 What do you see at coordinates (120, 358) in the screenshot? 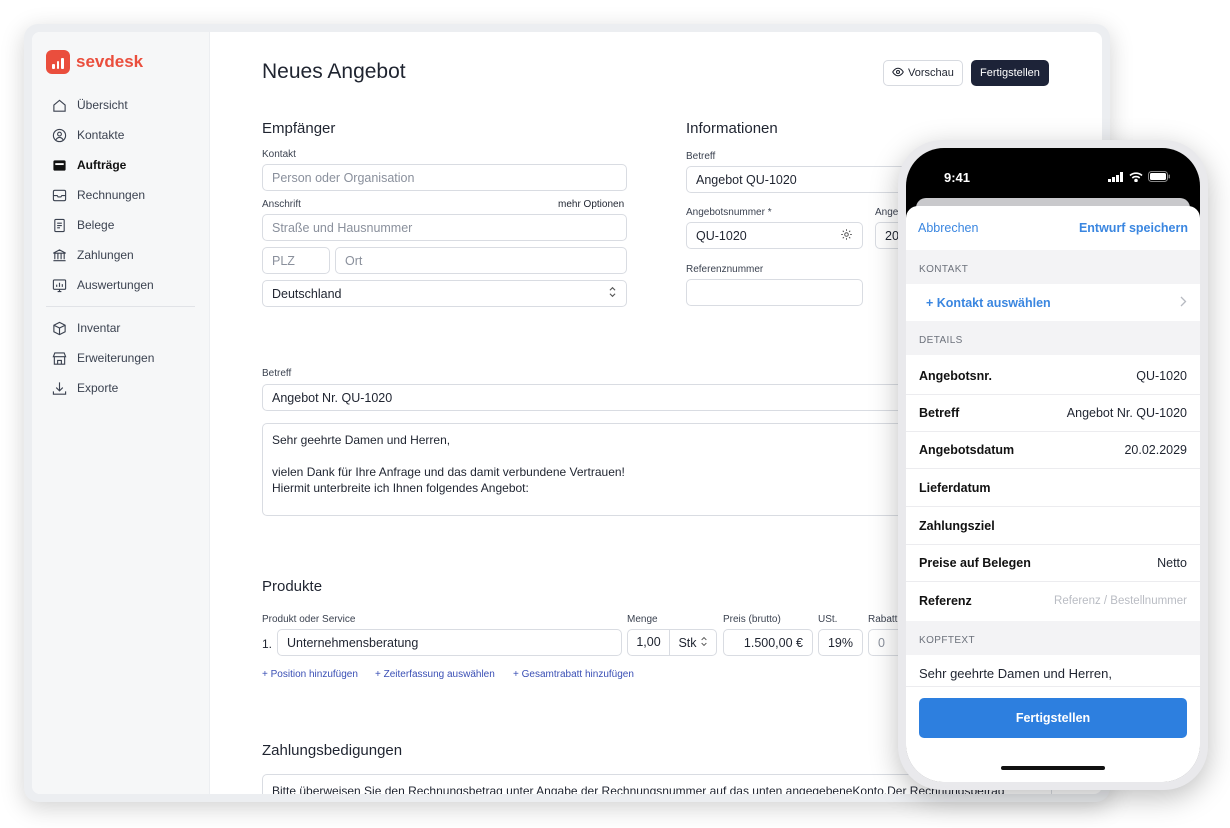
I see `sidebar-item-erweiterungen: Erweiterungen` at bounding box center [120, 358].